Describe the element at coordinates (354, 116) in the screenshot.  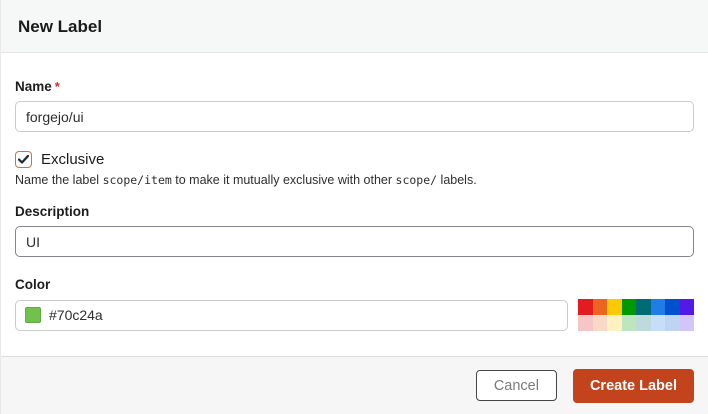
I see `name-input` at that location.